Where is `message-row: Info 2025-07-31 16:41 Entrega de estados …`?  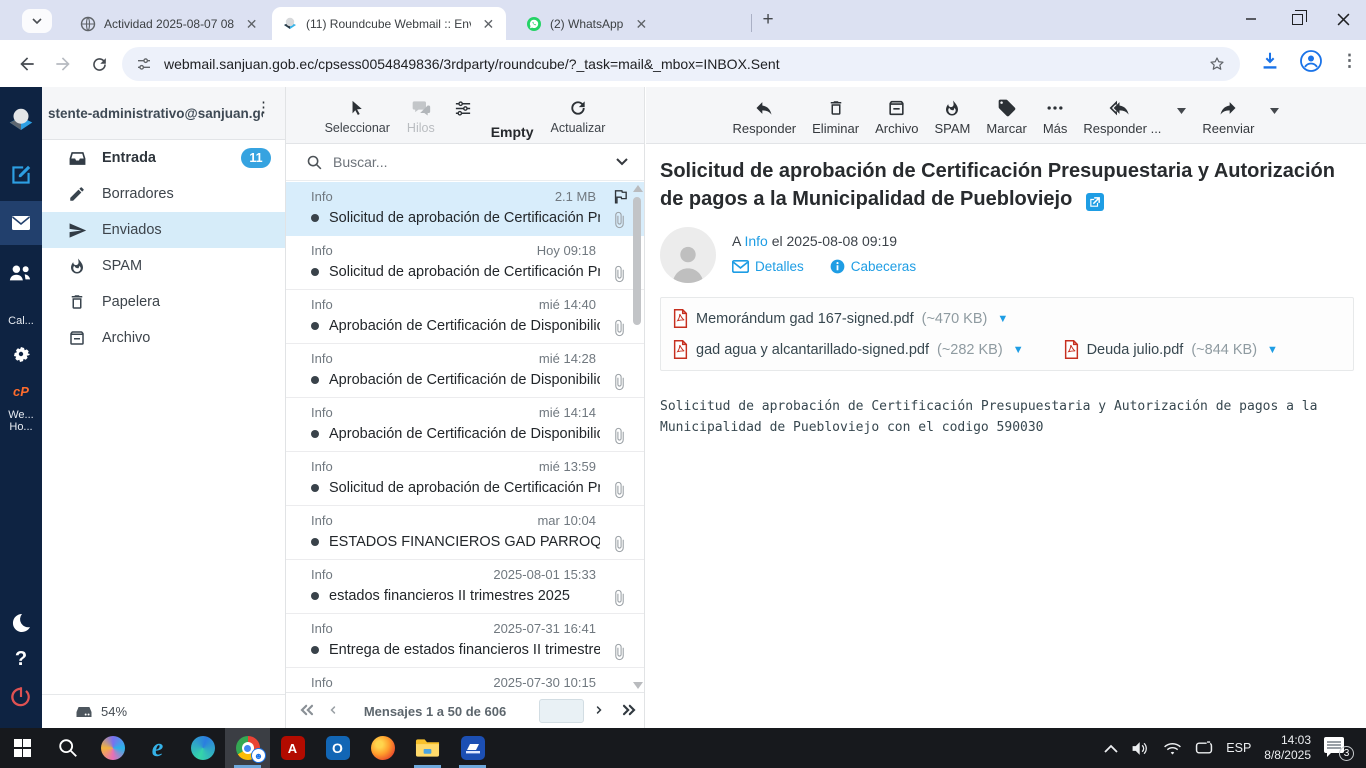
message-row: Info 2025-07-31 16:41 Entrega de estados … is located at coordinates (465, 641).